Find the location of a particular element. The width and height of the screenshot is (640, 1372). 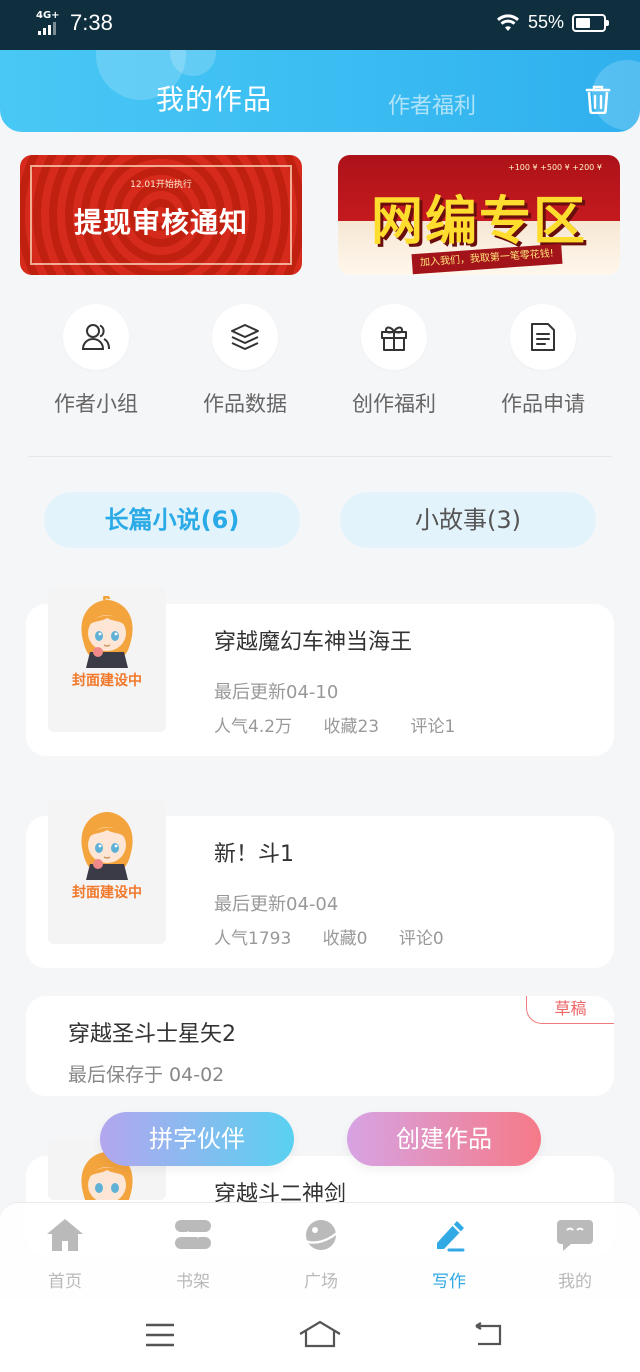

document-icon is located at coordinates (543, 337).